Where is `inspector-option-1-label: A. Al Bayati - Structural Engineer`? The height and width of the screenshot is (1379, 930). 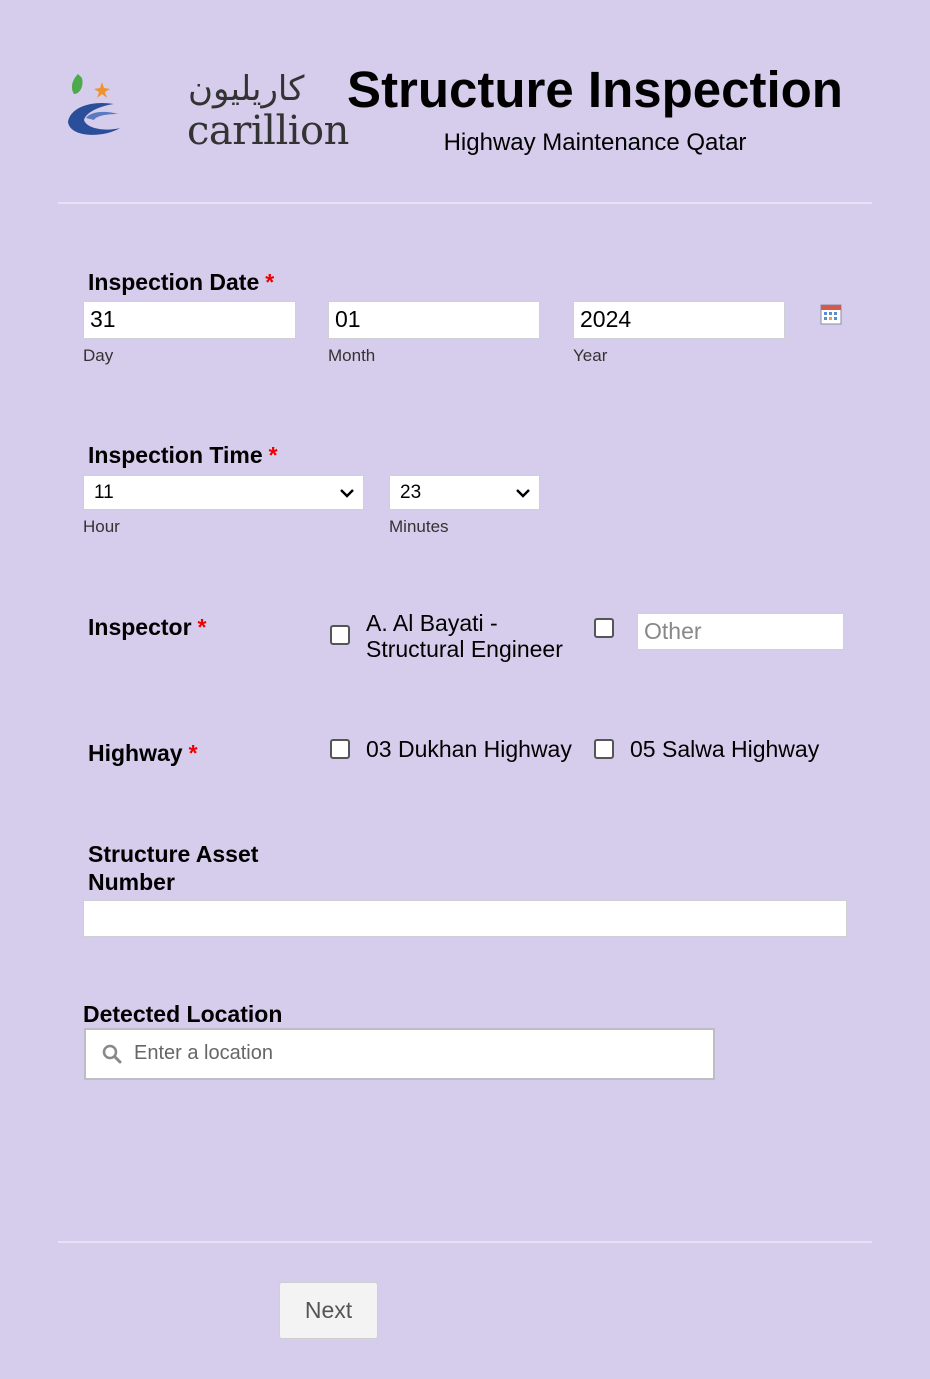 inspector-option-1-label: A. Al Bayati - Structural Engineer is located at coordinates (473, 636).